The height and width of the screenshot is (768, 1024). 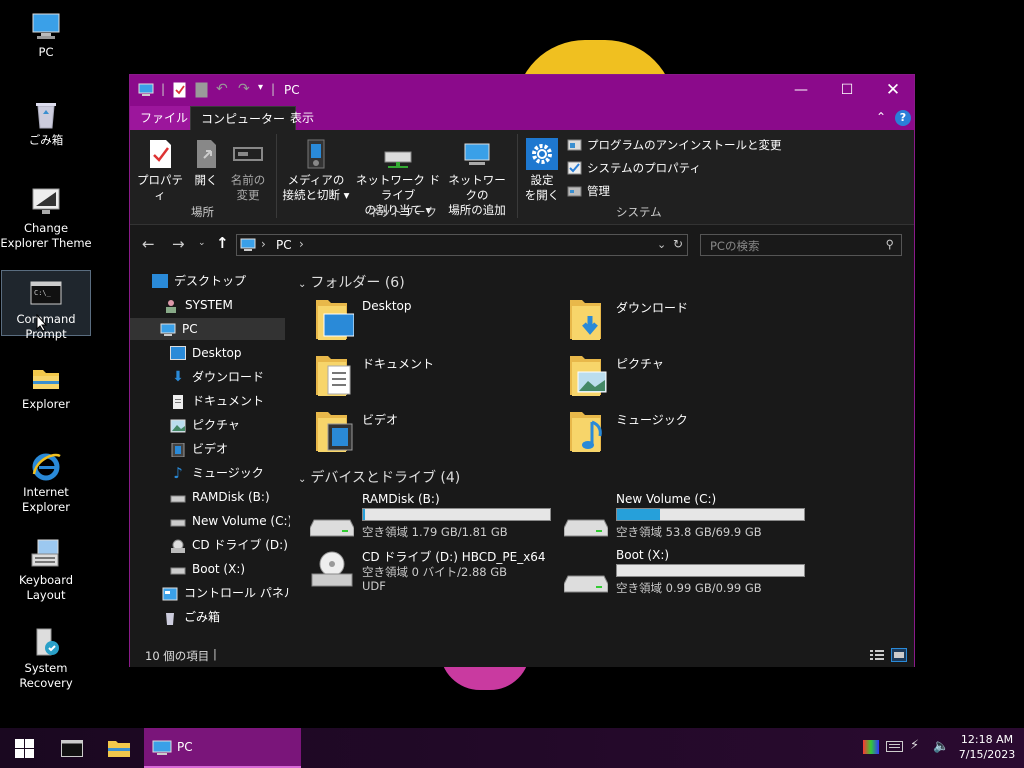 I want to click on tab-view: 表示, so click(x=302, y=118).